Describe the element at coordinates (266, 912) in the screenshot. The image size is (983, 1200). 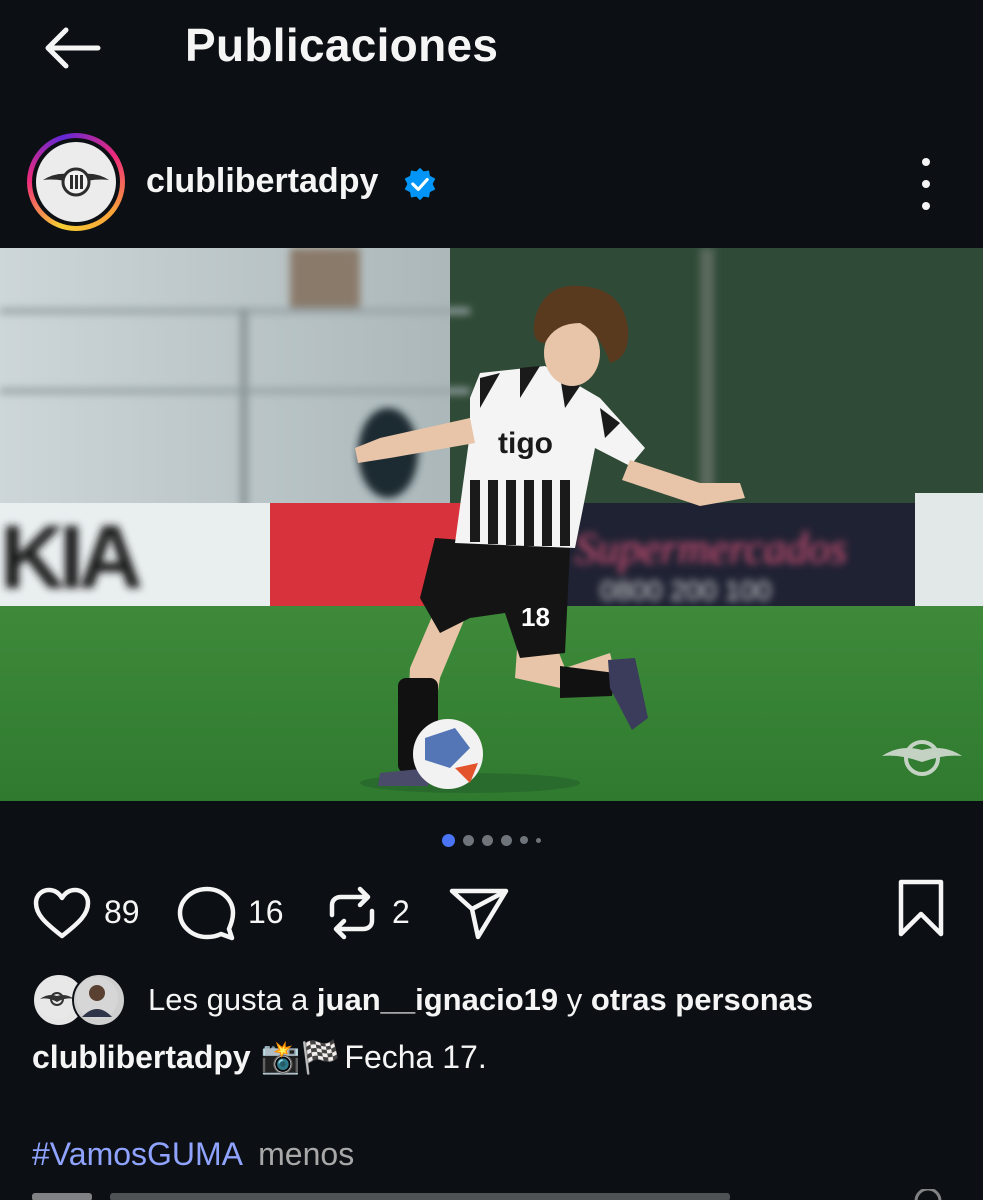
I see `comment-count: 16` at that location.